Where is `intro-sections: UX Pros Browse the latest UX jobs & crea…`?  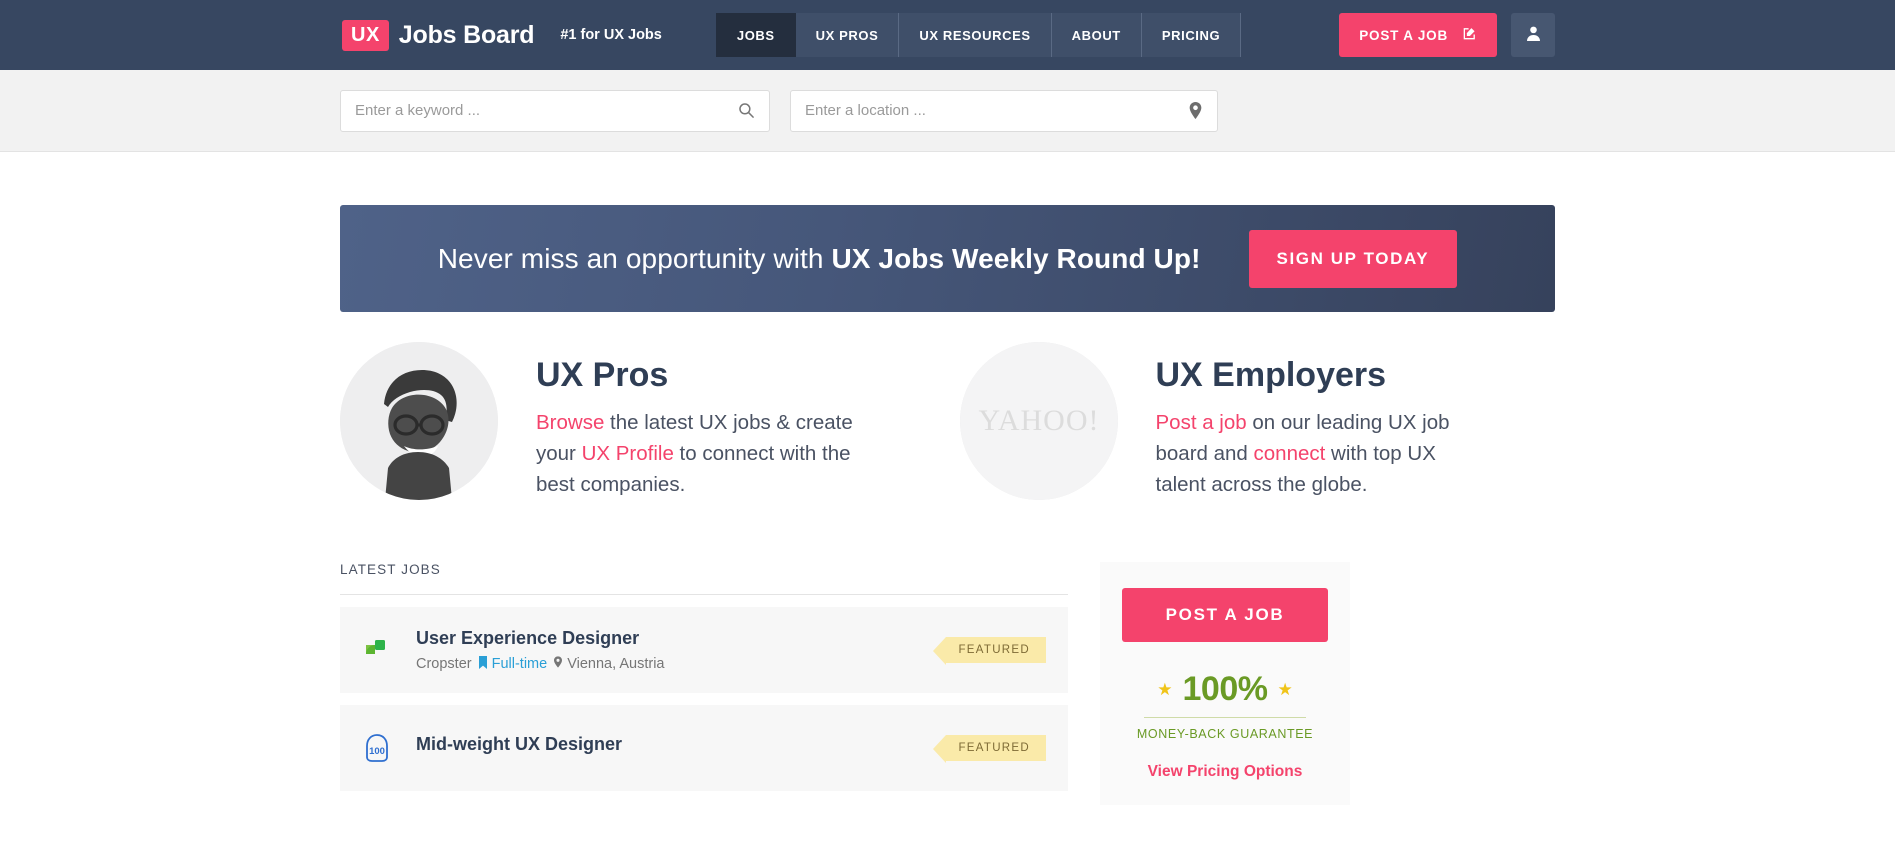 intro-sections: UX Pros Browse the latest UX jobs & crea… is located at coordinates (947, 421).